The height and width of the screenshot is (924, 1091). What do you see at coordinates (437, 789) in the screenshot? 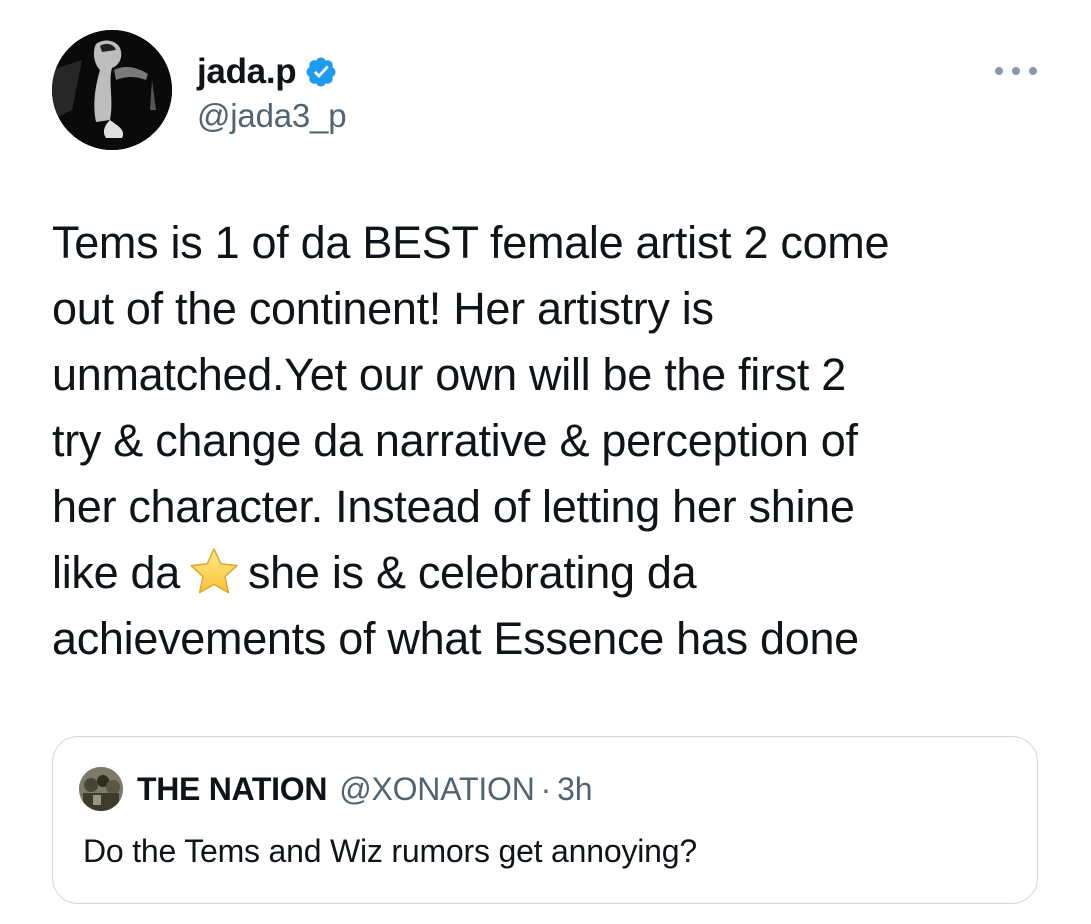
I see `quoted-author-handle: @XONATION` at bounding box center [437, 789].